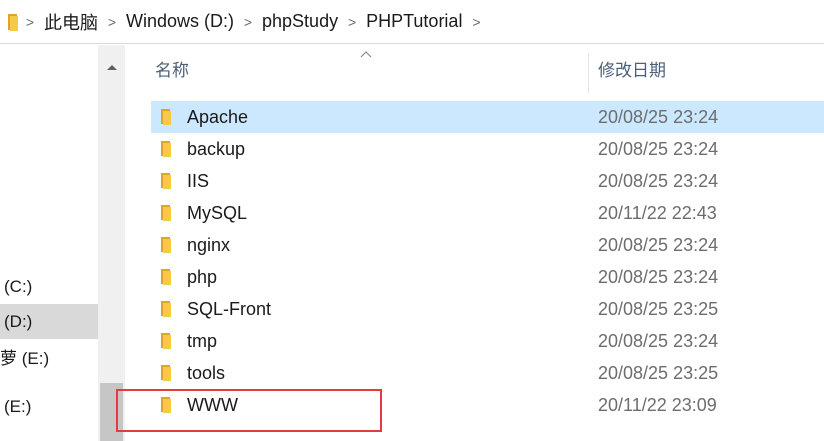  I want to click on file-name: backup, so click(216, 149).